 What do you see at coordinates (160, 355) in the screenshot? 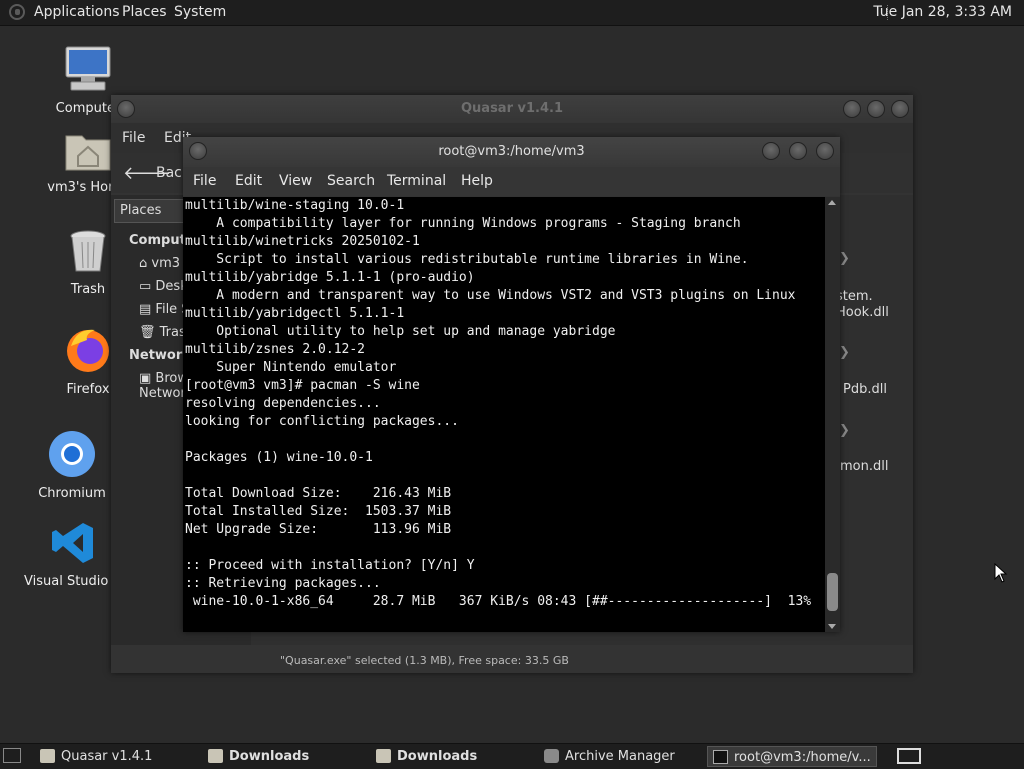
I see `network-heading: Network` at bounding box center [160, 355].